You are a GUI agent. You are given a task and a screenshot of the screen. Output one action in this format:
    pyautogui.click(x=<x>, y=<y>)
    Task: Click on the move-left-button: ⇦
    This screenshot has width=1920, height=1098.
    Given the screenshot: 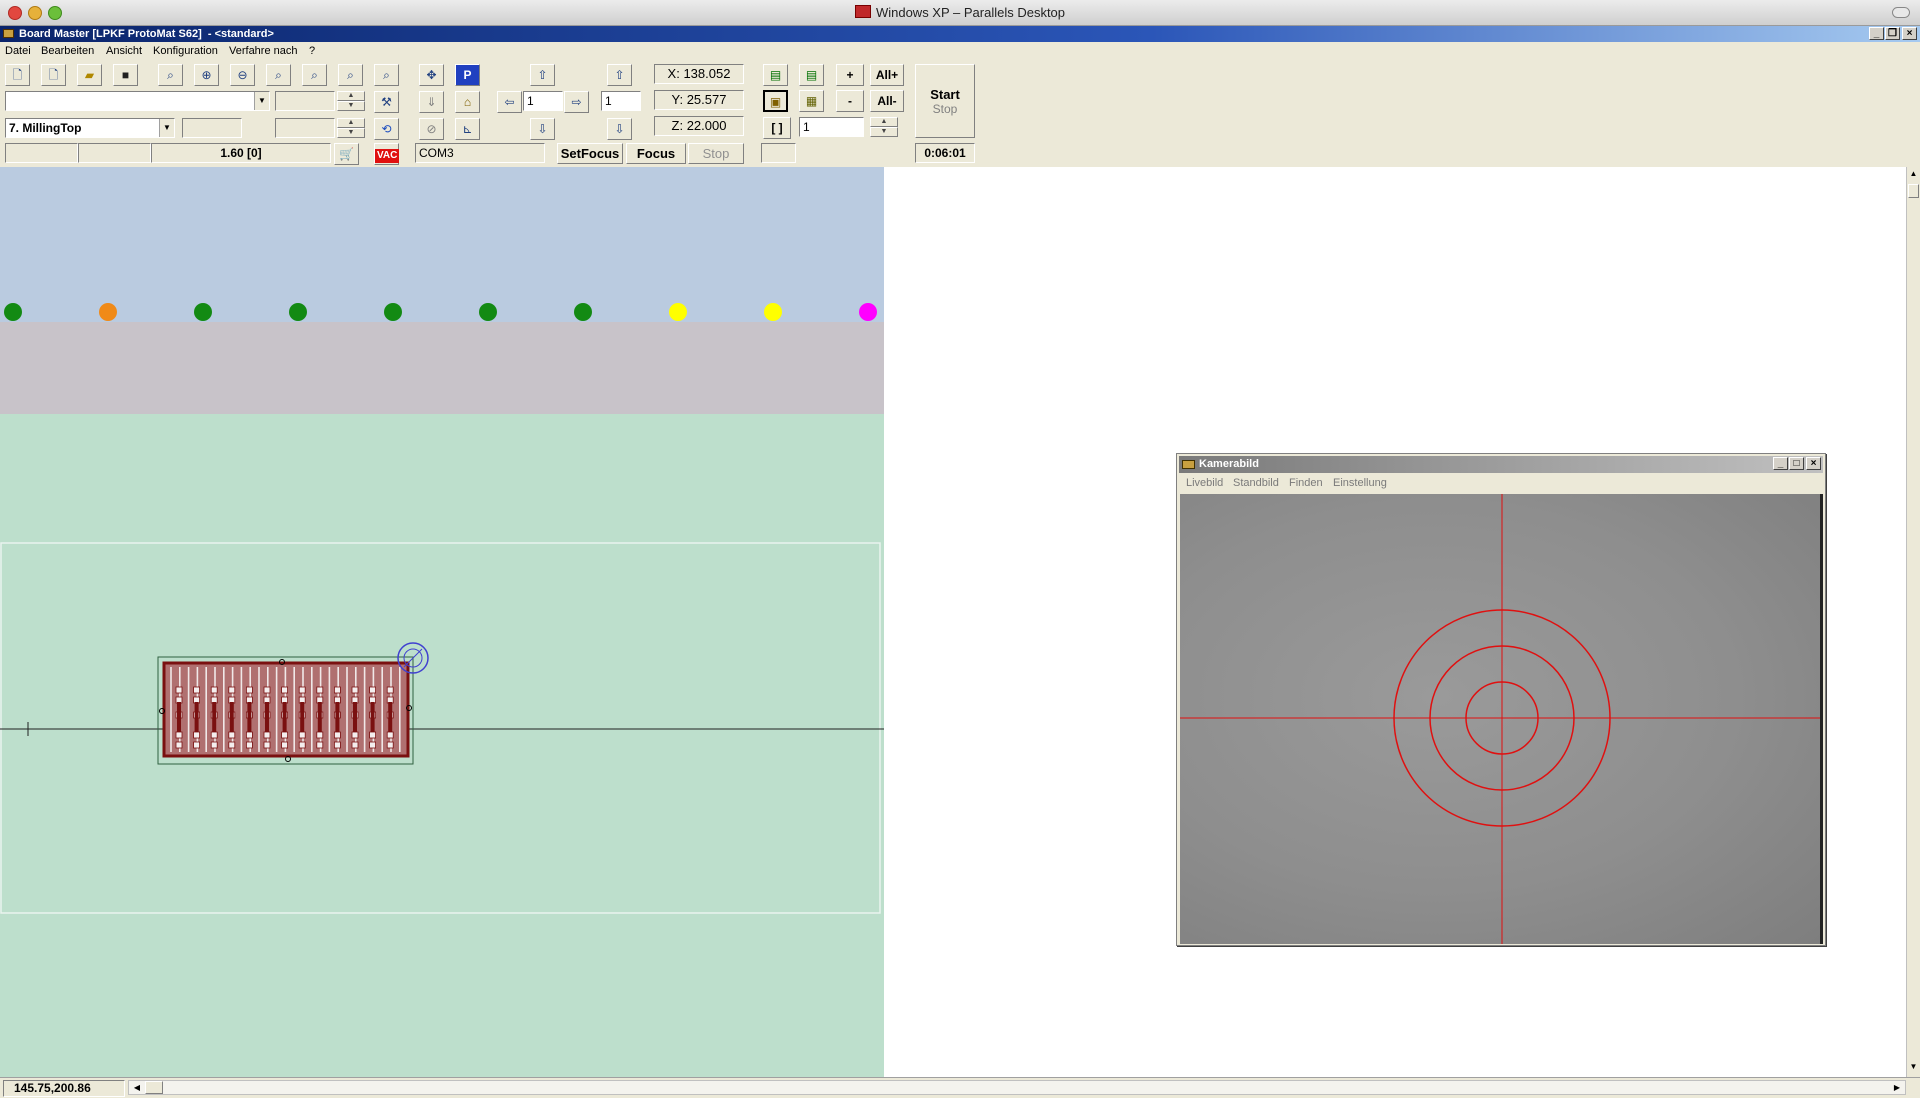 What is the action you would take?
    pyautogui.click(x=509, y=102)
    